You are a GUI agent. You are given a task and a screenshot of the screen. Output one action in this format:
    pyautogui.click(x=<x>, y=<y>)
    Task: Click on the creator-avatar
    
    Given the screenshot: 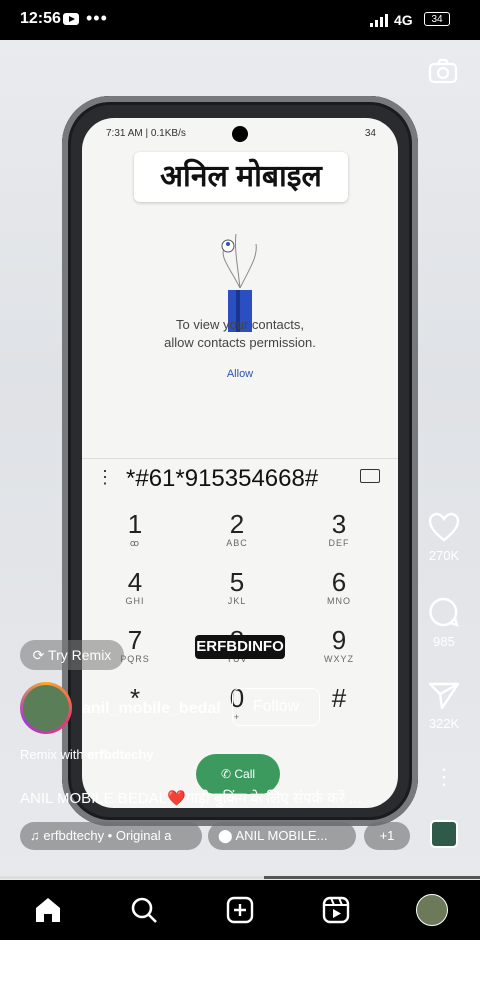 What is the action you would take?
    pyautogui.click(x=46, y=708)
    